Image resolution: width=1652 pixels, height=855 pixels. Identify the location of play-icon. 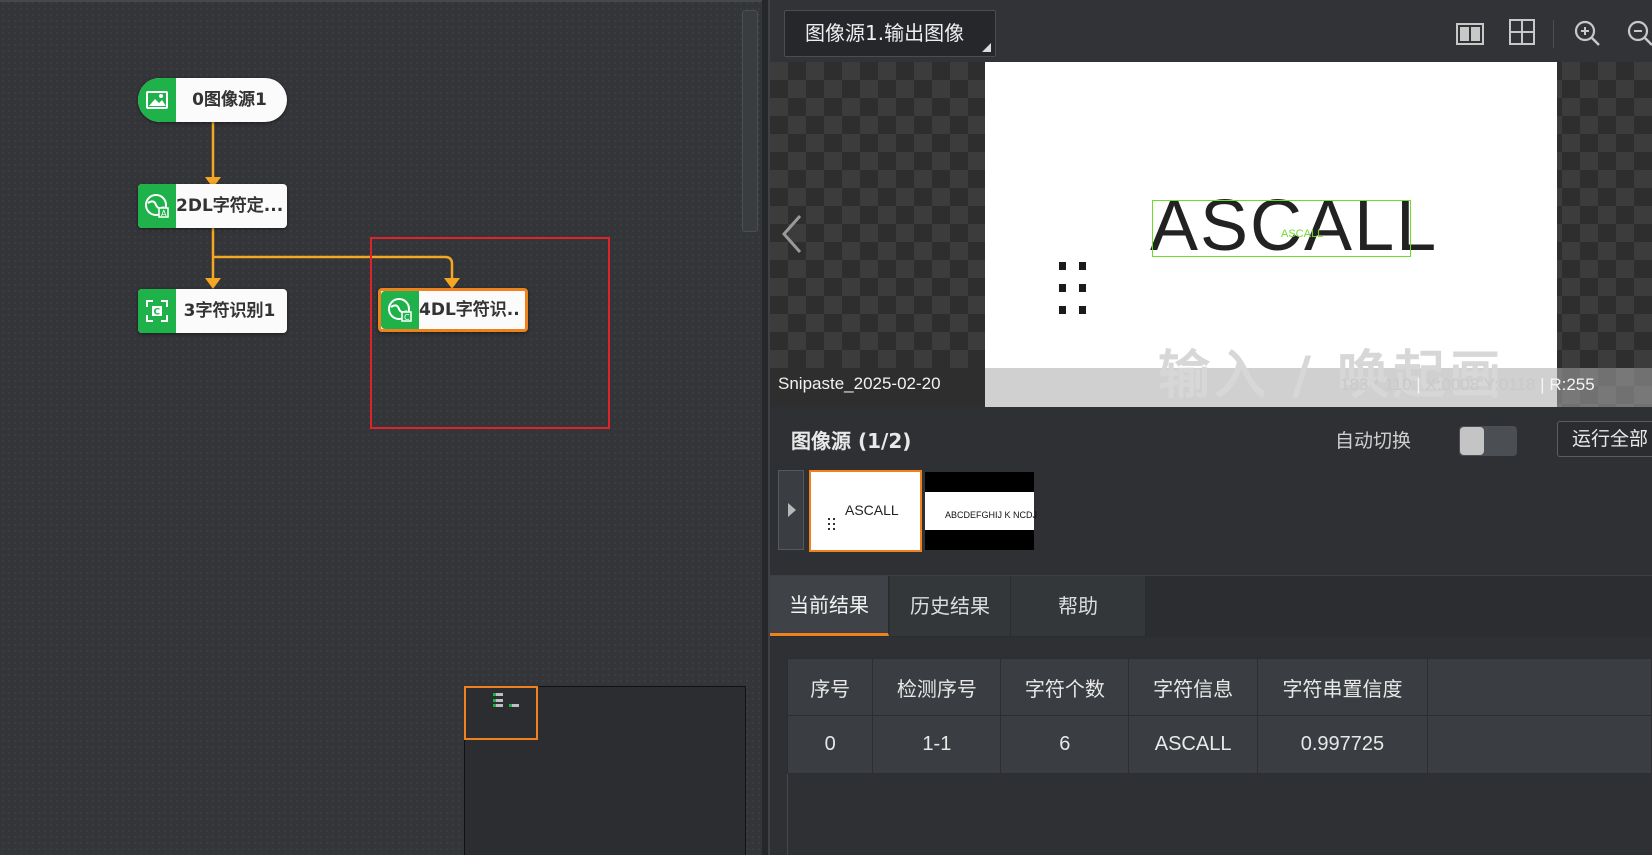
(792, 510).